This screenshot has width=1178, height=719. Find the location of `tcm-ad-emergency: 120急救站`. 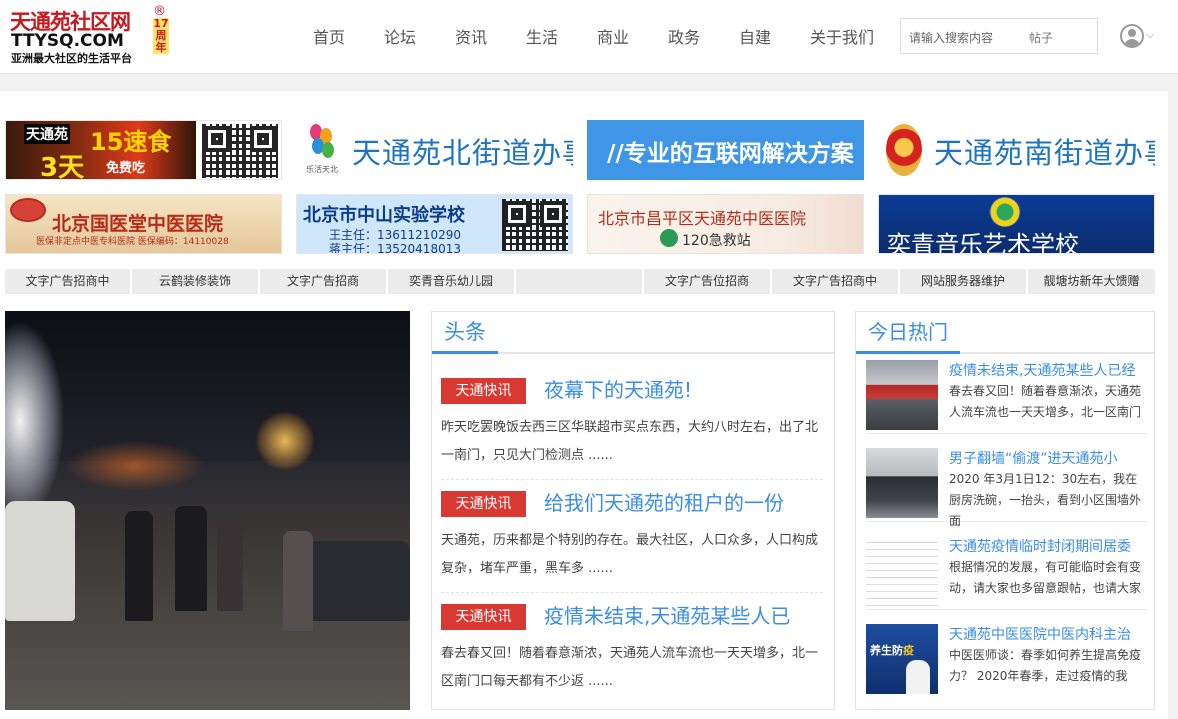

tcm-ad-emergency: 120急救站 is located at coordinates (716, 241).